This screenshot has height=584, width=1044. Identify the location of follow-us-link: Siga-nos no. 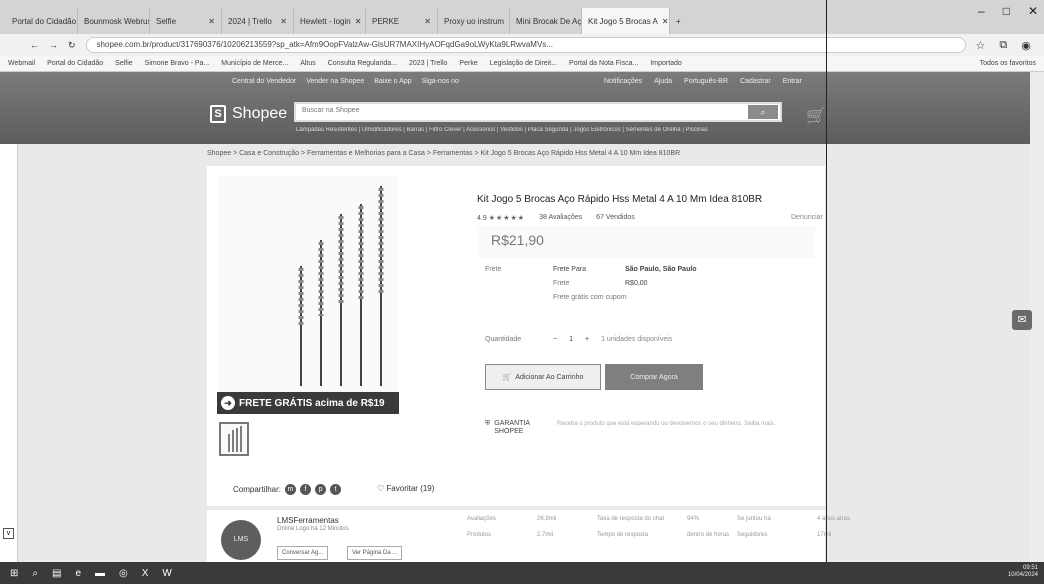
(440, 81).